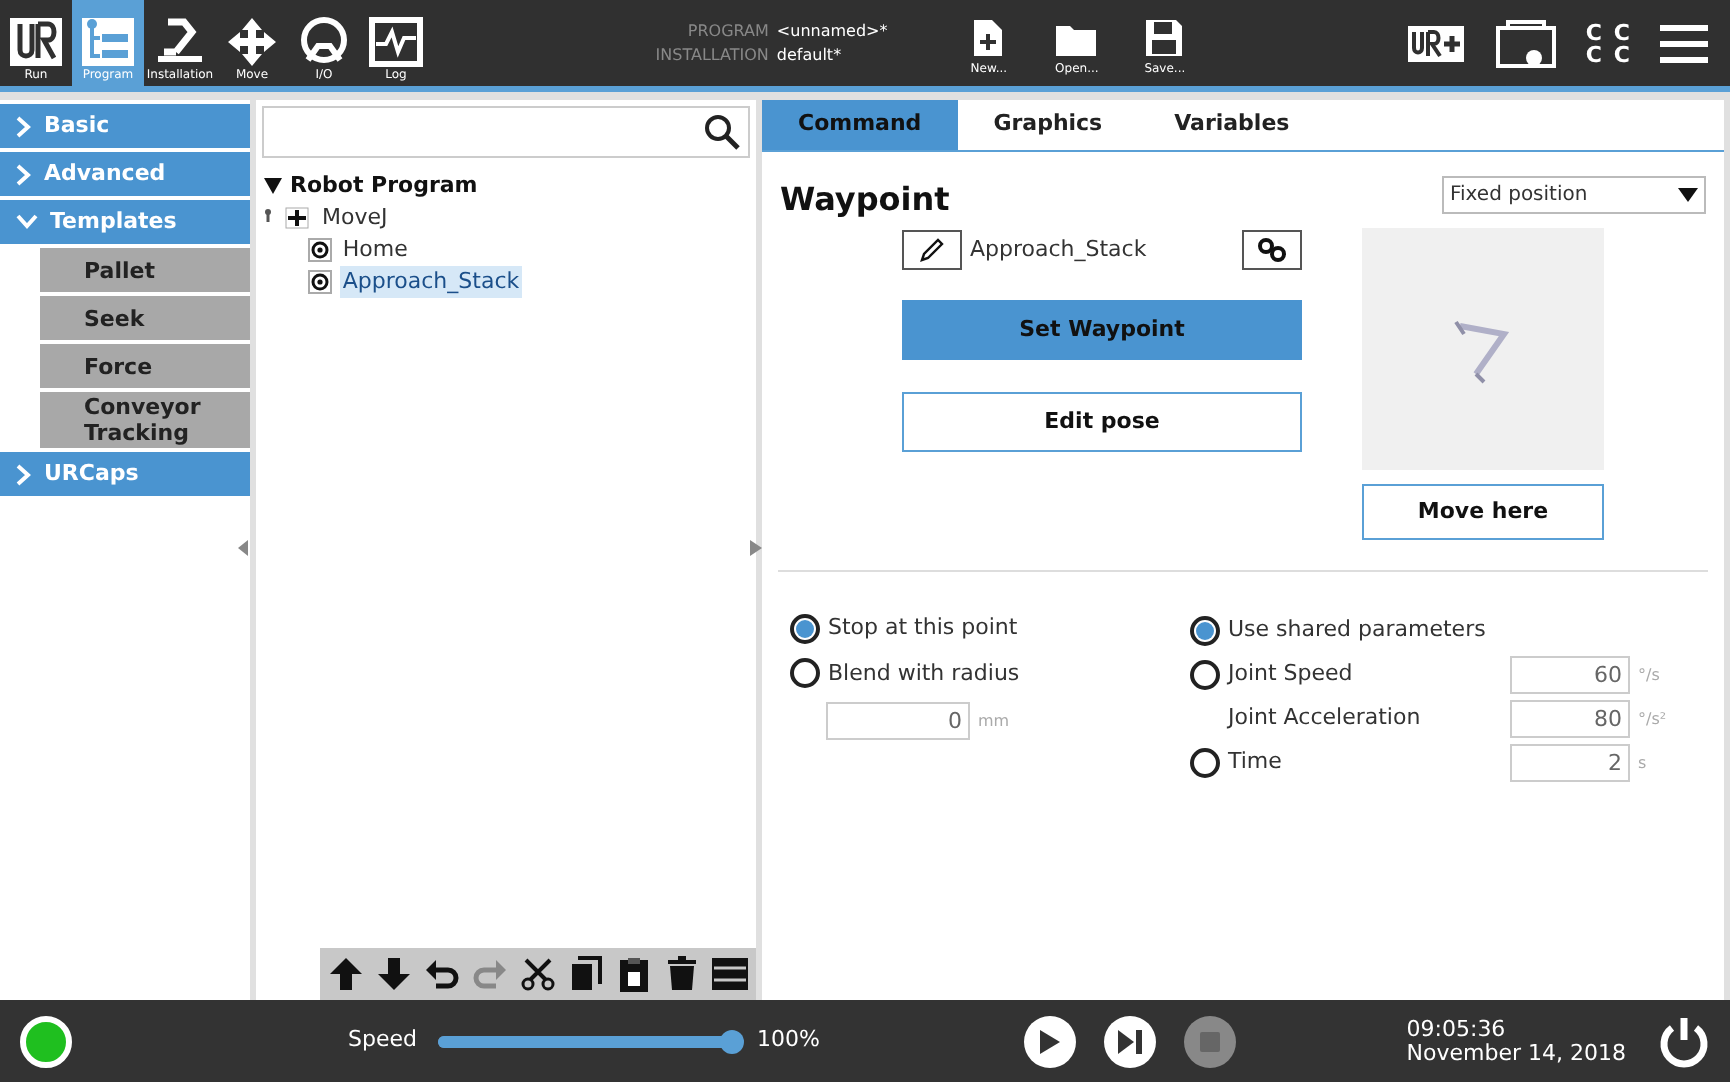 This screenshot has width=1730, height=1082. I want to click on arrow-down-icon, so click(394, 974).